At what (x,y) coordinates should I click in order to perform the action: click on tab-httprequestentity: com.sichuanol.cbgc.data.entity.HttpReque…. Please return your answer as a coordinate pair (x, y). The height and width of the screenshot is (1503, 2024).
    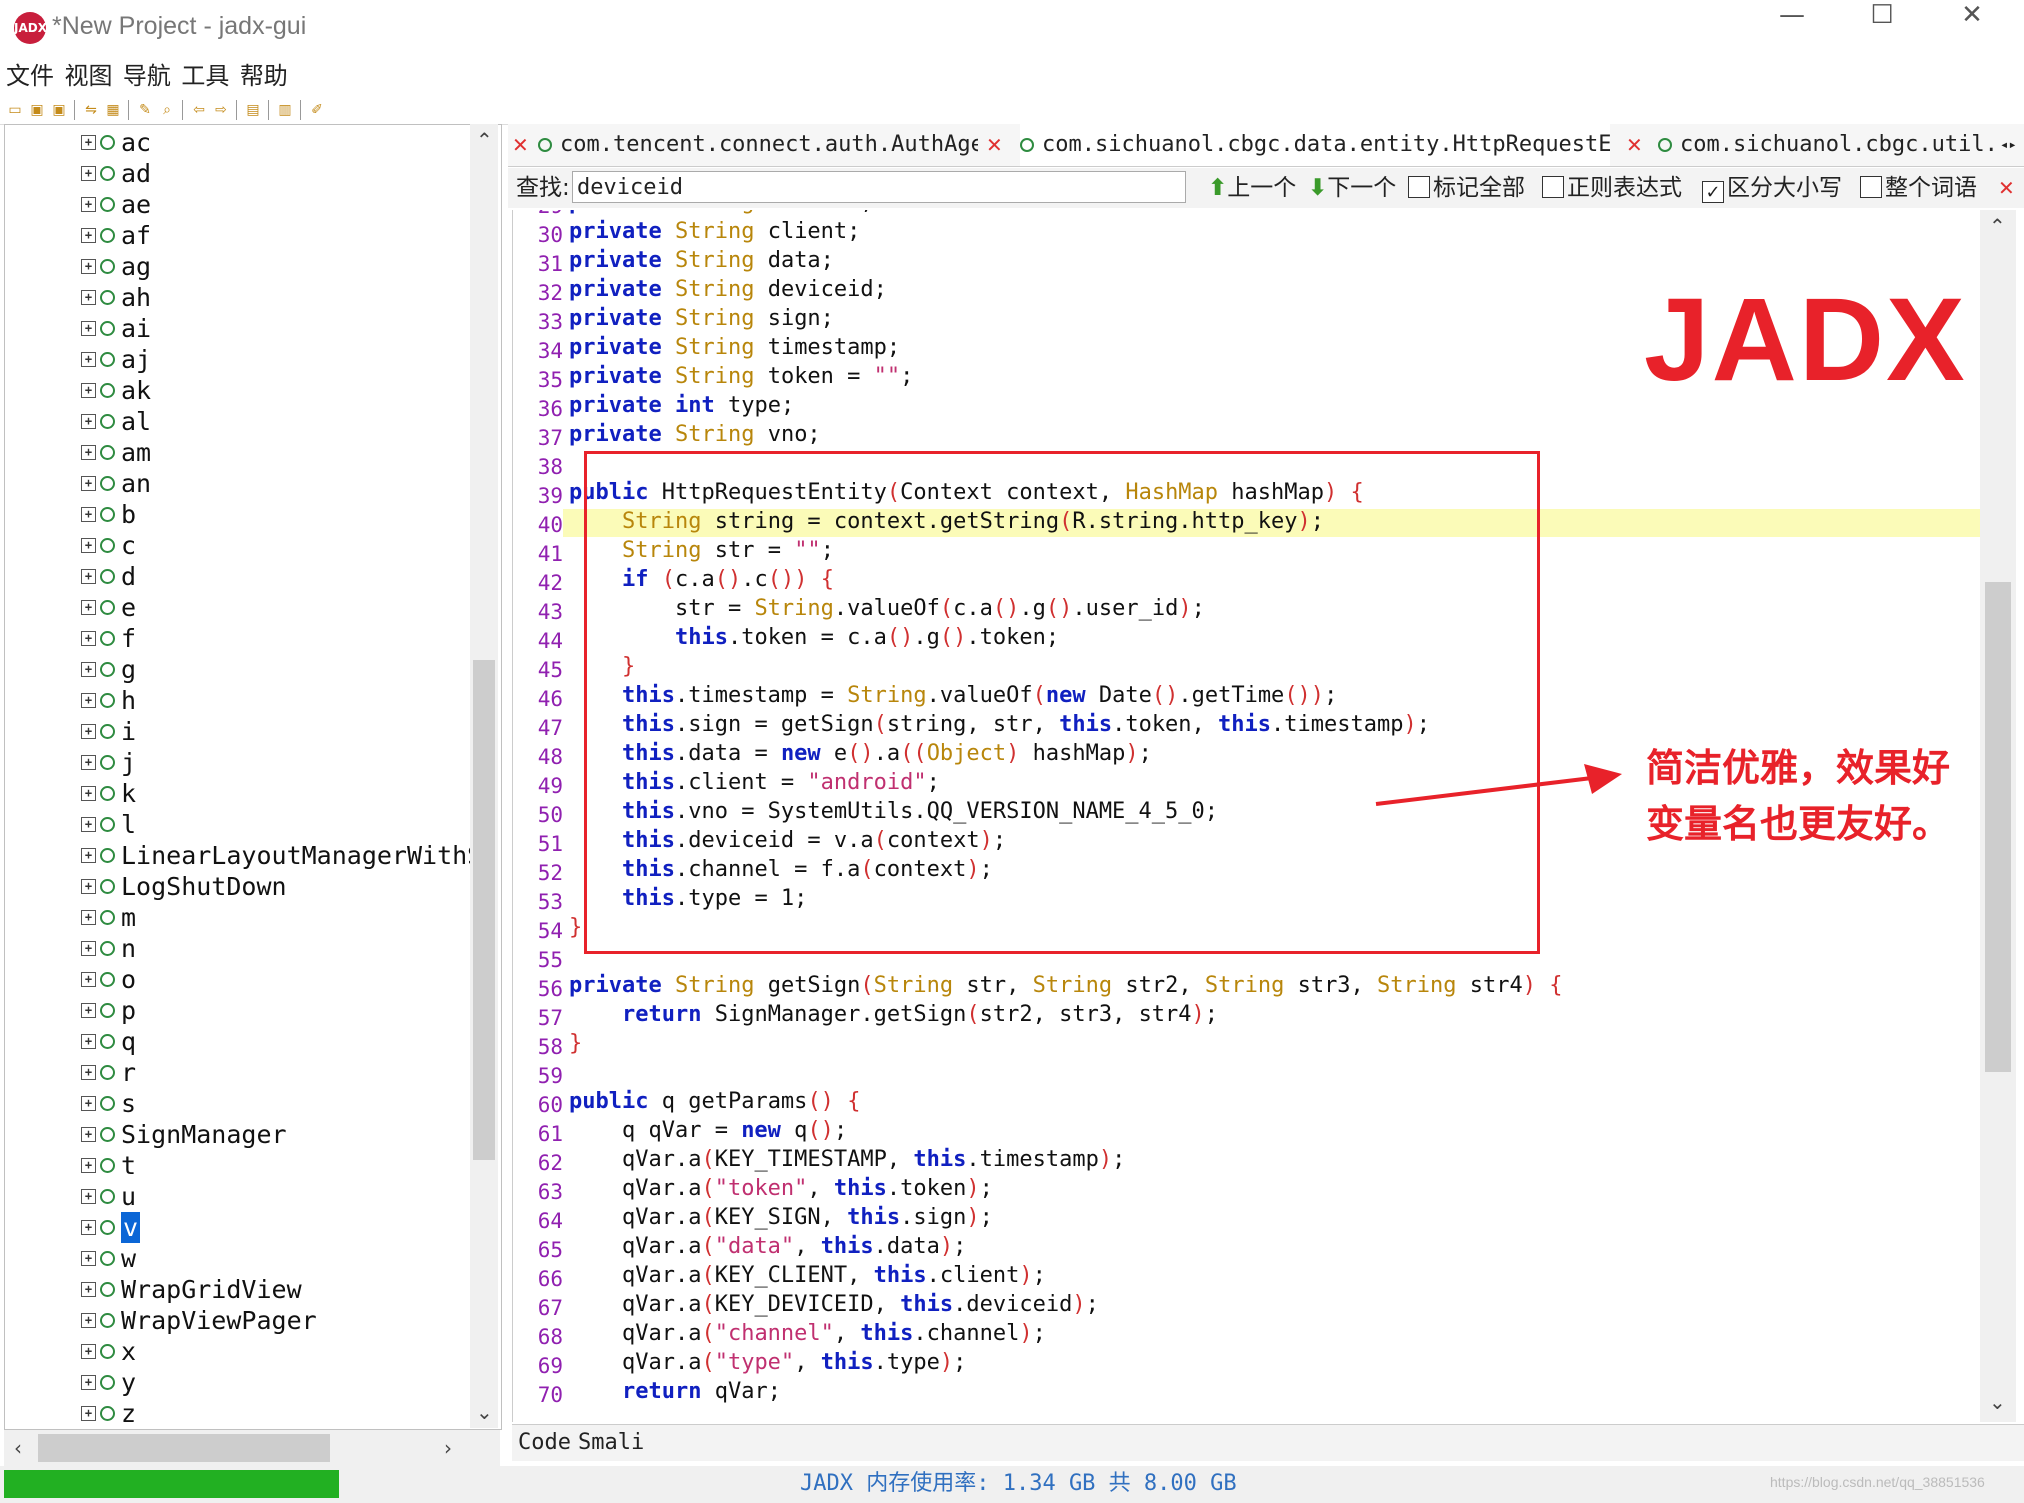
    Looking at the image, I should click on (1315, 145).